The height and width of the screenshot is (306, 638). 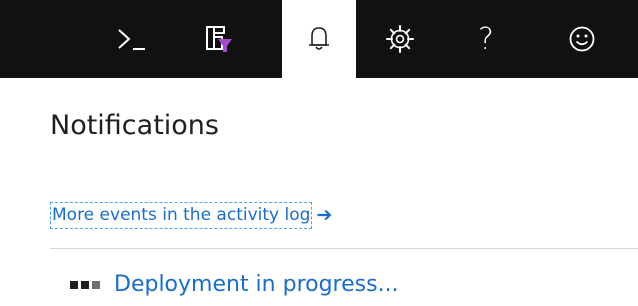 What do you see at coordinates (344, 248) in the screenshot?
I see `divider` at bounding box center [344, 248].